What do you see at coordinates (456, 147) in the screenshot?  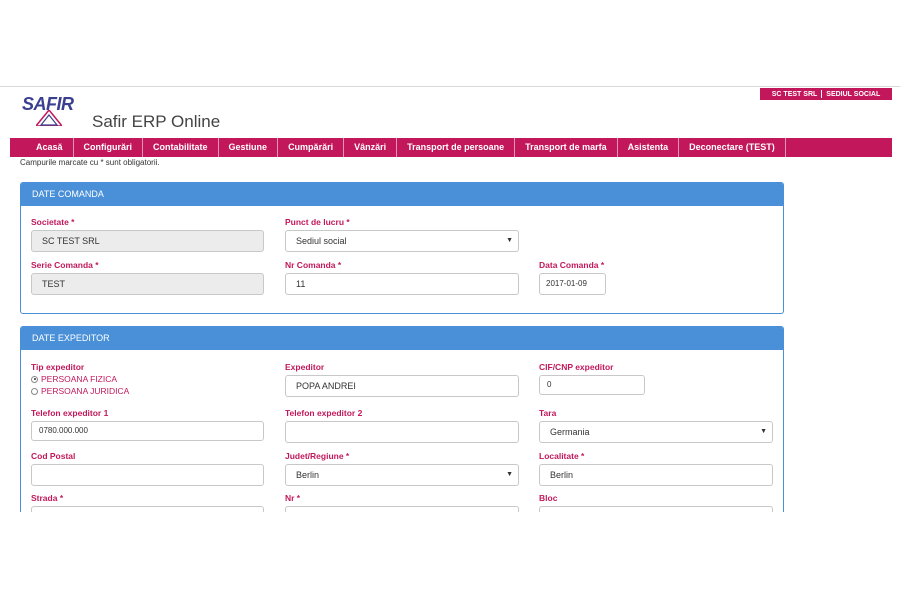 I see `nav-transport-persoane: Transport de persoane` at bounding box center [456, 147].